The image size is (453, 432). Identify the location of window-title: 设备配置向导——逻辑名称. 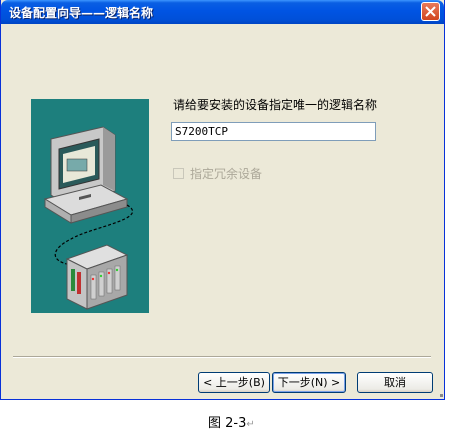
(81, 13).